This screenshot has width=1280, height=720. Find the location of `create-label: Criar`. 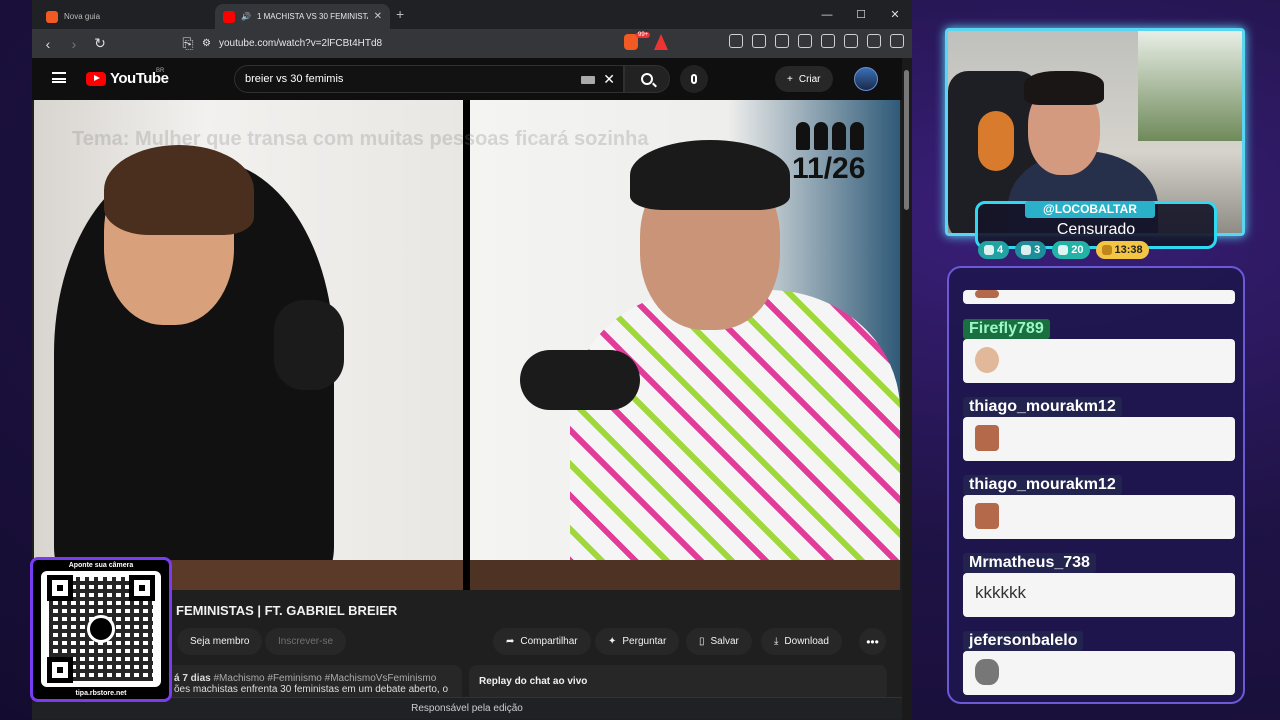

create-label: Criar is located at coordinates (809, 79).